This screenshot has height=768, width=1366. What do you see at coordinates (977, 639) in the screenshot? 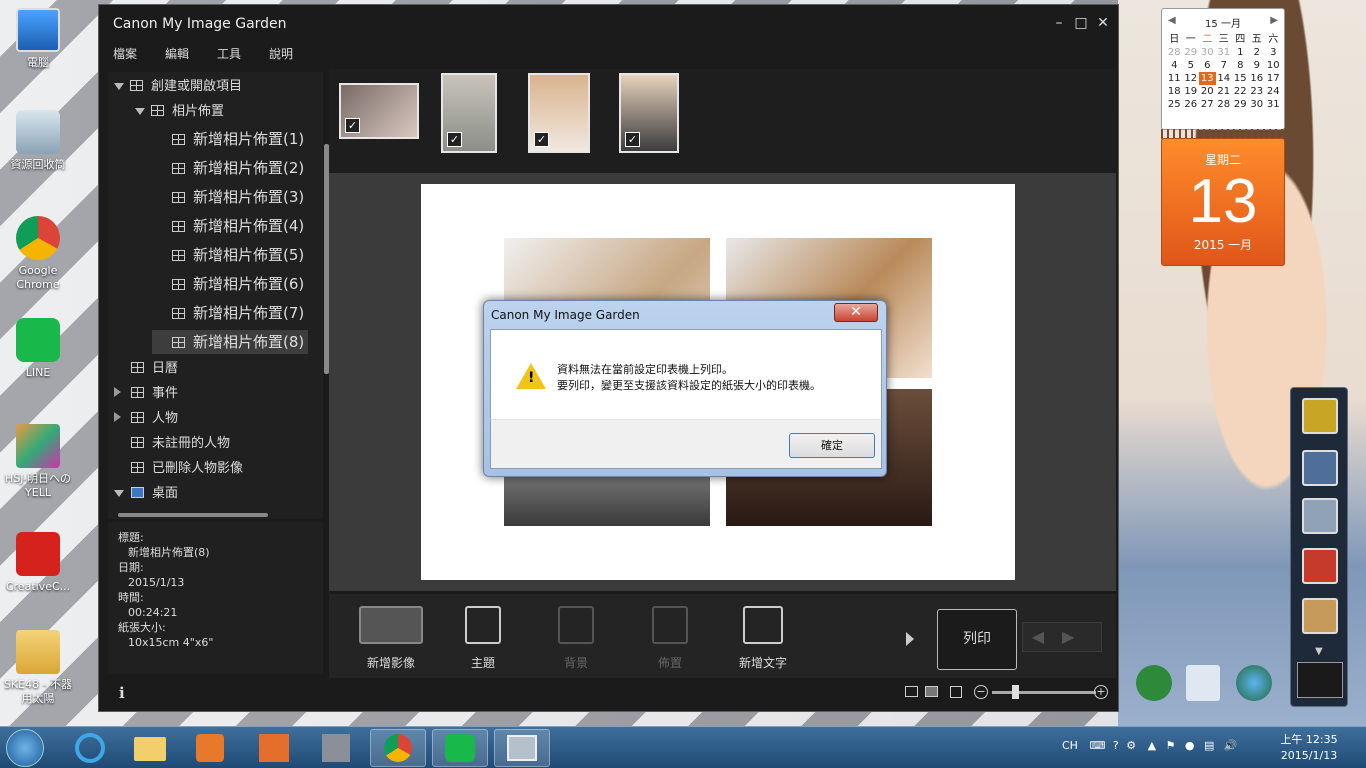
I see `print-button: 列印` at bounding box center [977, 639].